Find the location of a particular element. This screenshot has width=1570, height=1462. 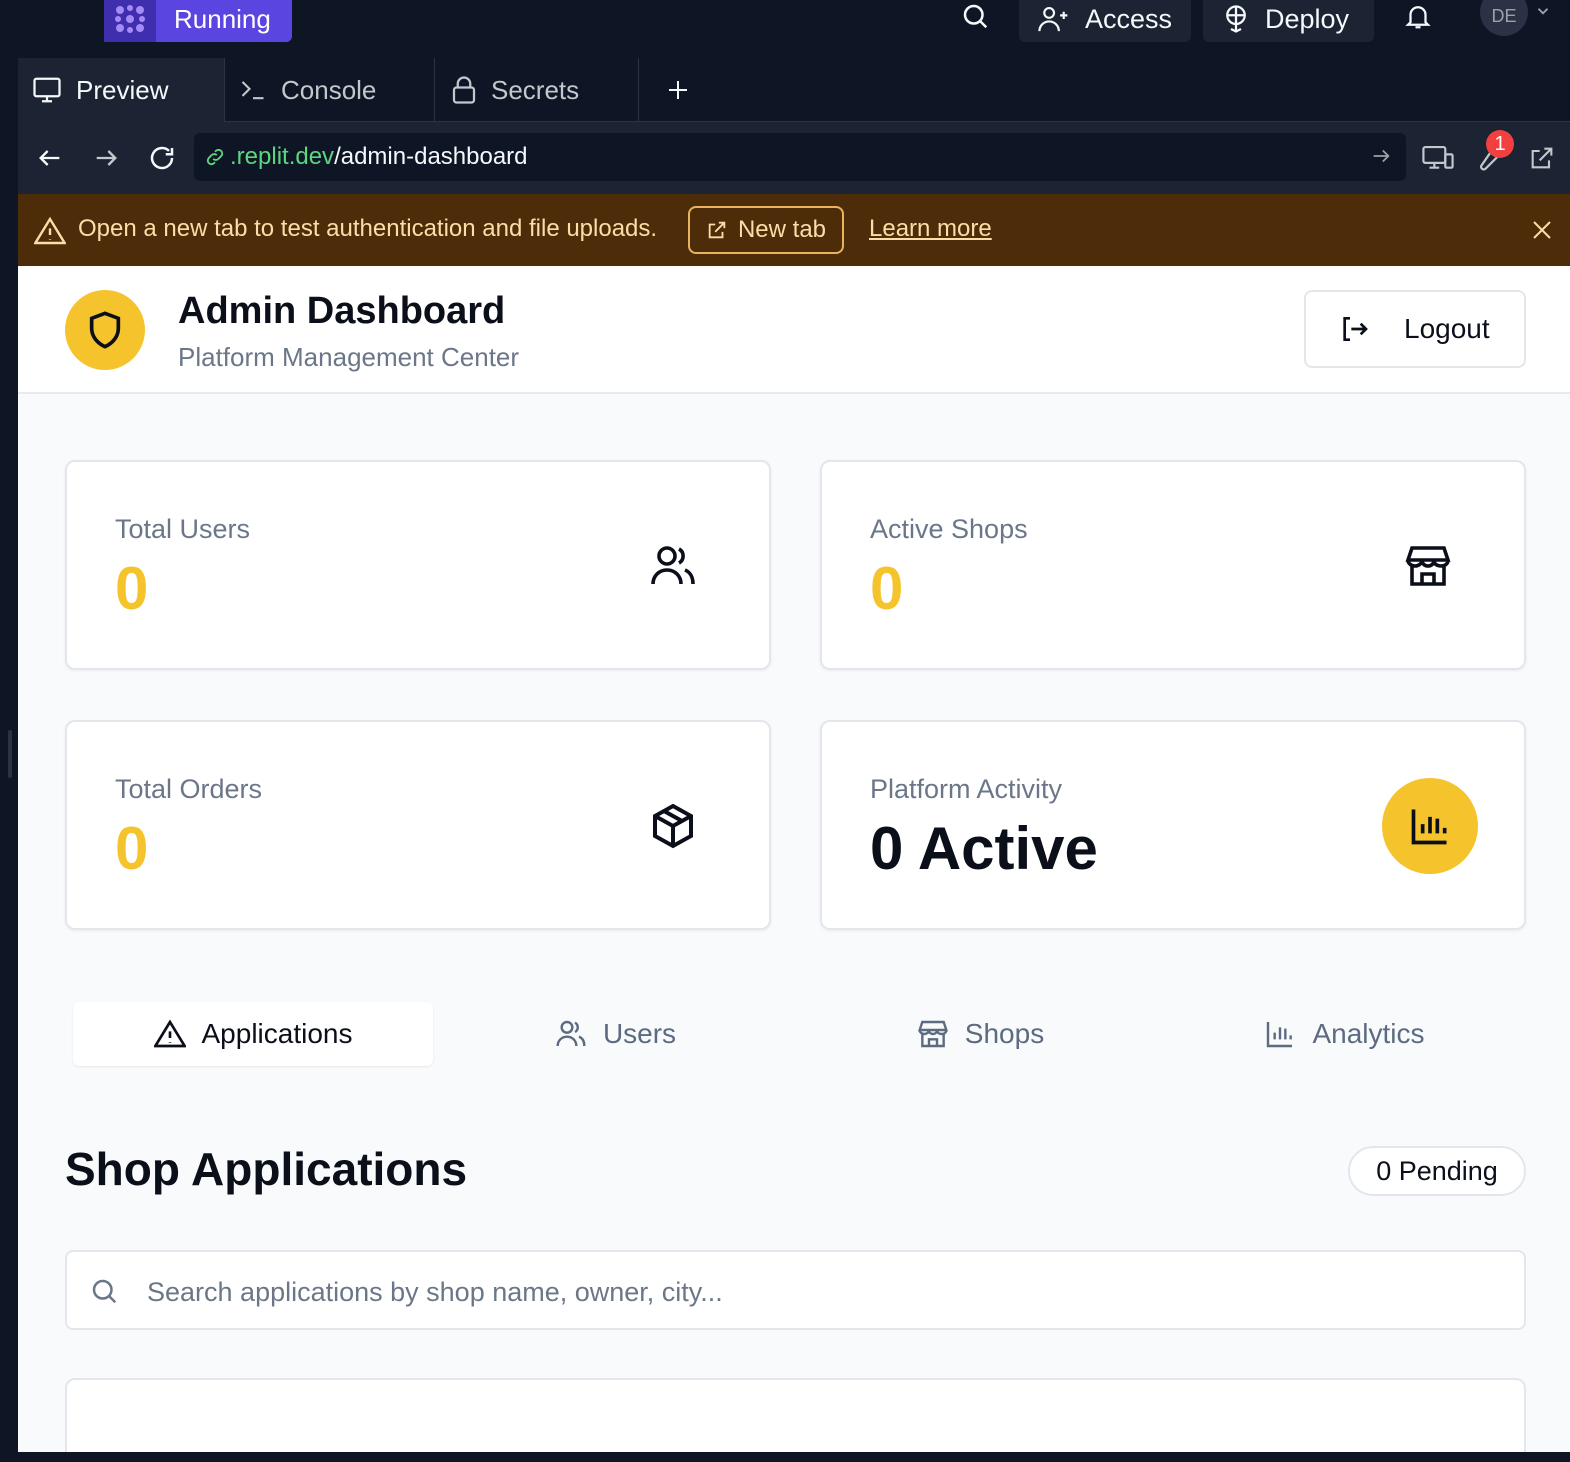

deploy-button: Deploy is located at coordinates (1288, 21).